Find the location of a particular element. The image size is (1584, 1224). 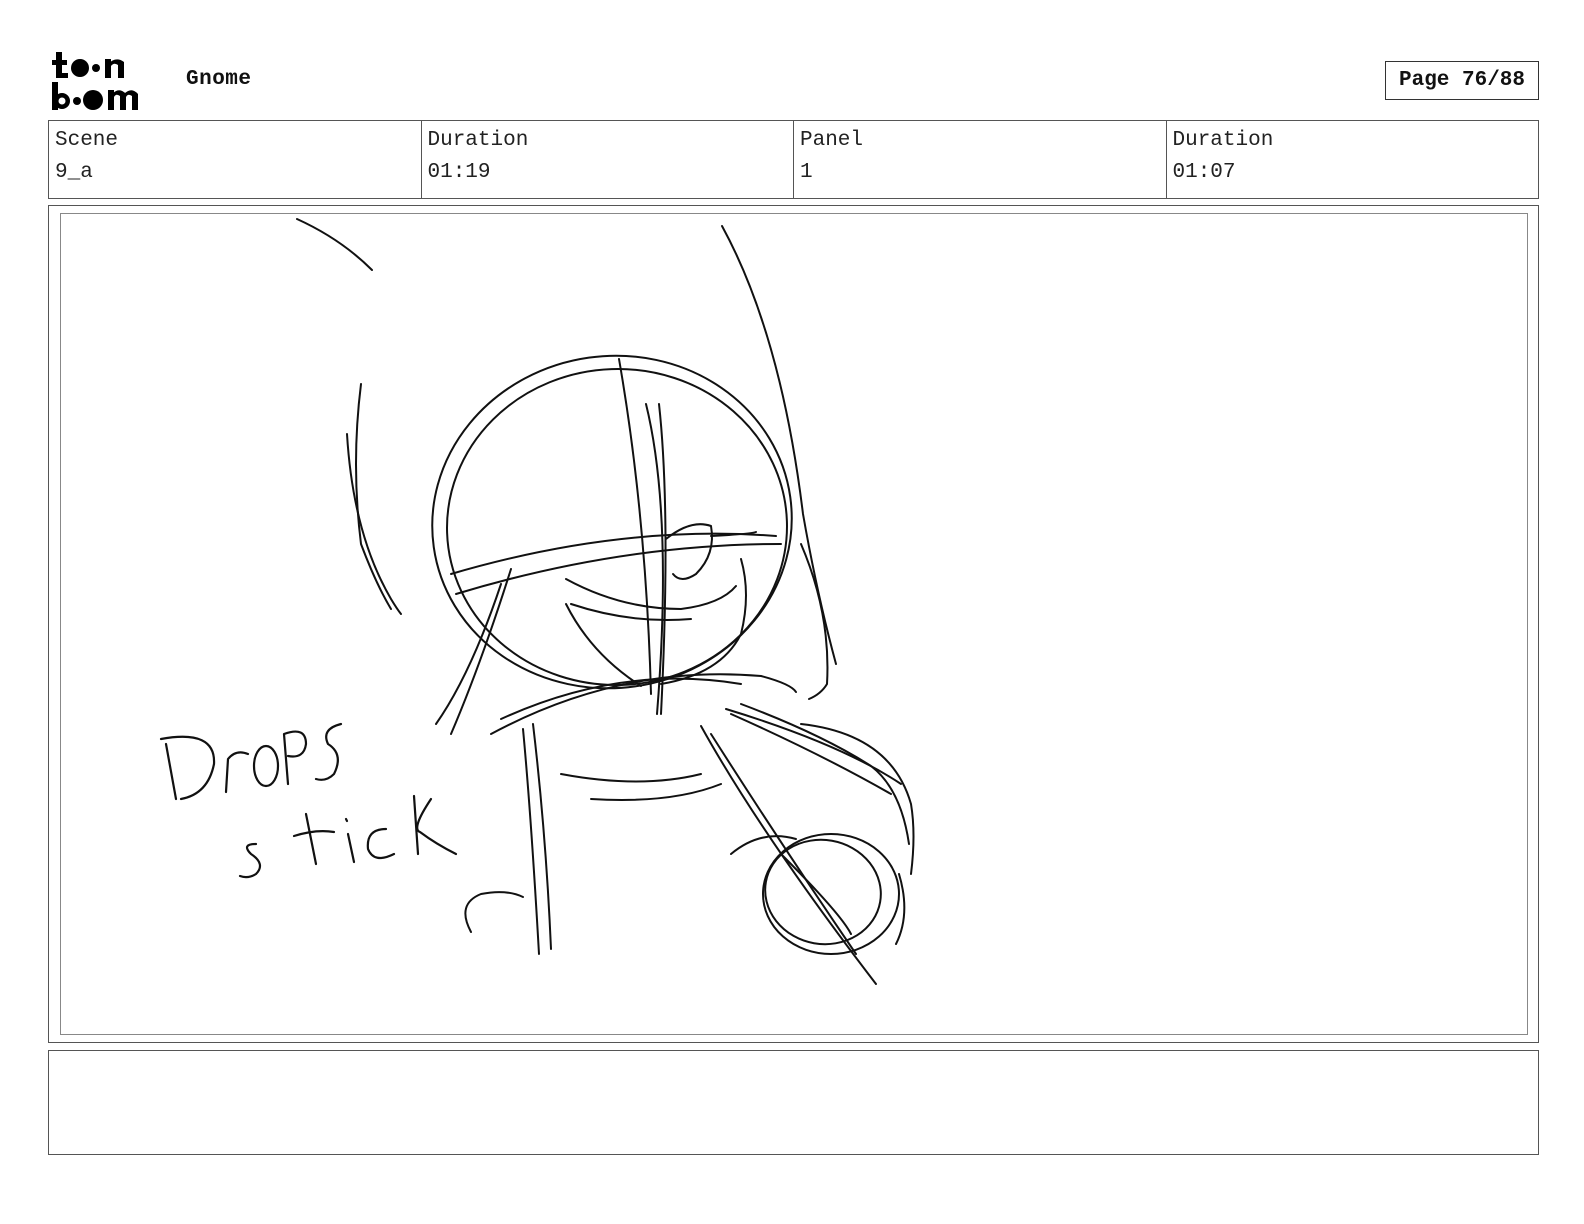

scene-value: 9_a is located at coordinates (74, 172).